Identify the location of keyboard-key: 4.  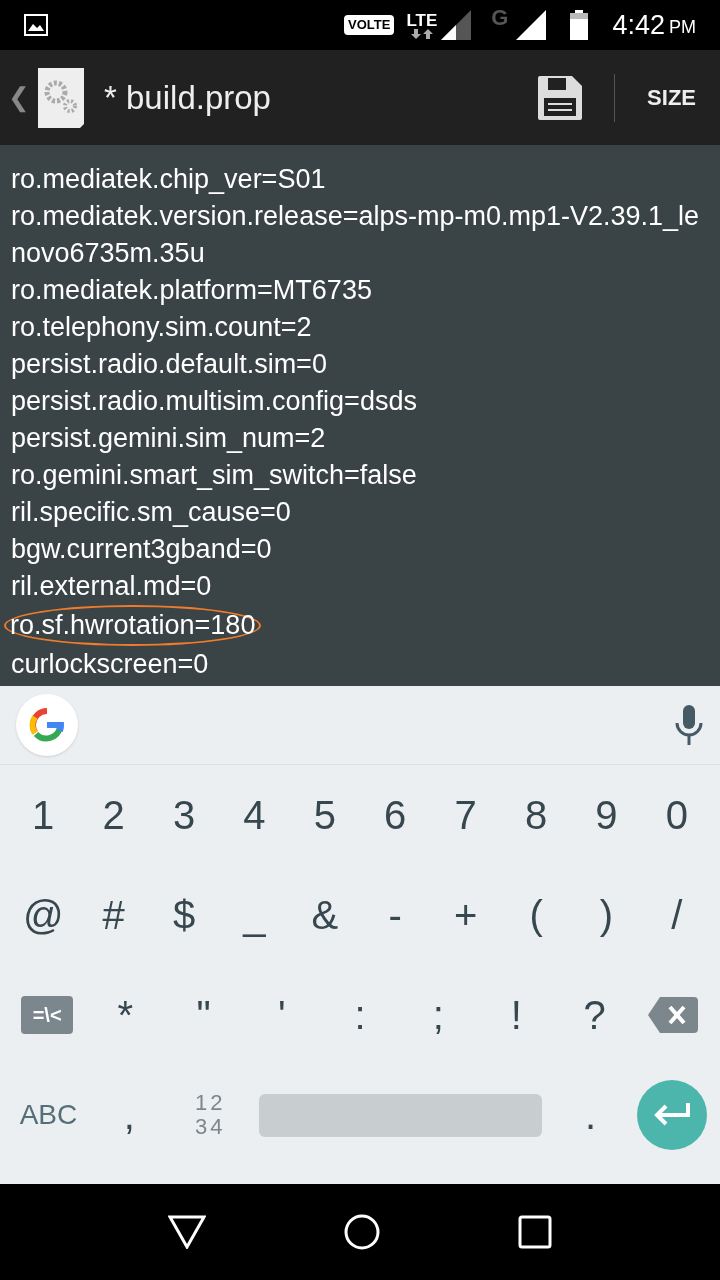
(254, 815).